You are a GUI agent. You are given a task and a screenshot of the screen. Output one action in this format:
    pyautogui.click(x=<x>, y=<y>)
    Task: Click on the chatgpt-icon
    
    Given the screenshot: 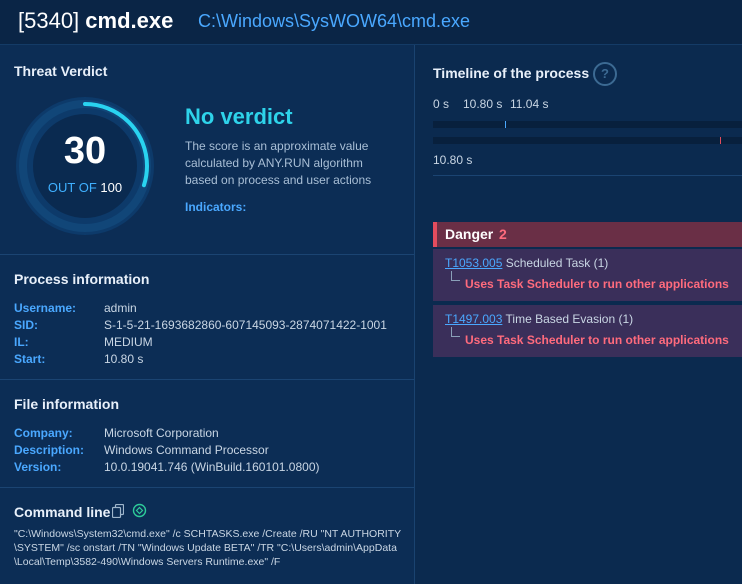 What is the action you would take?
    pyautogui.click(x=139, y=510)
    